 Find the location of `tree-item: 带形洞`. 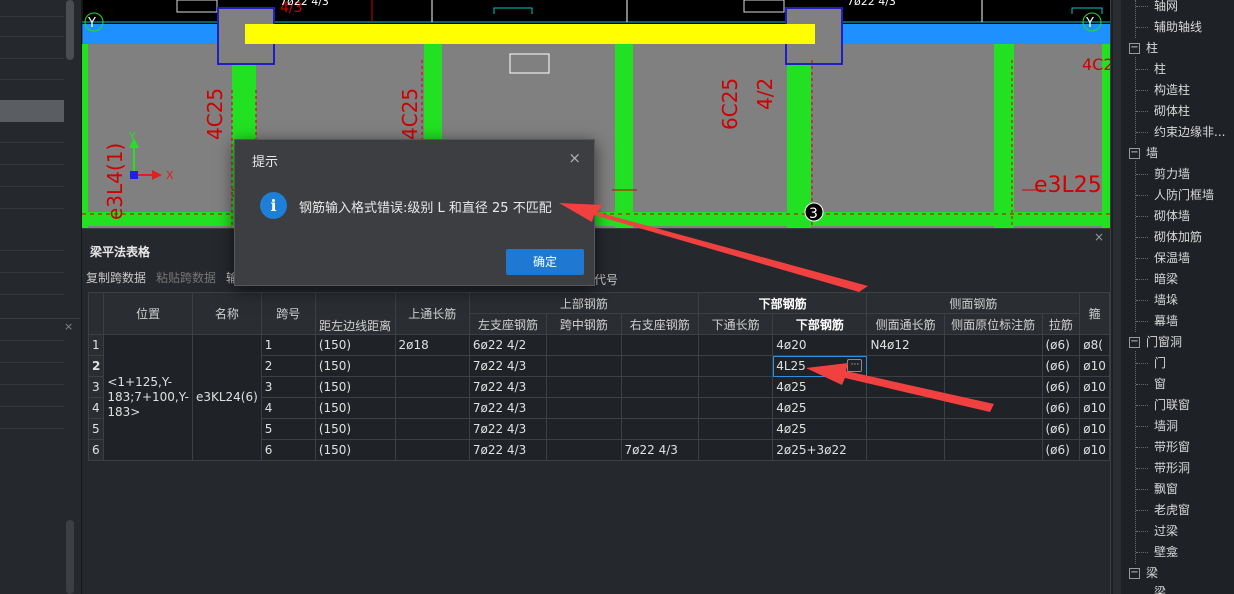

tree-item: 带形洞 is located at coordinates (1172, 467).